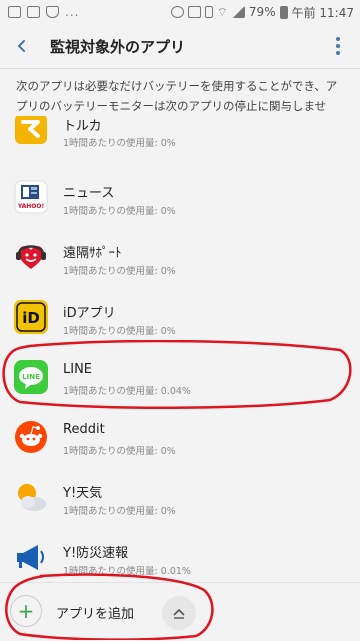 Image resolution: width=360 pixels, height=641 pixels. Describe the element at coordinates (52, 12) in the screenshot. I see `shield-notification-icon` at that location.